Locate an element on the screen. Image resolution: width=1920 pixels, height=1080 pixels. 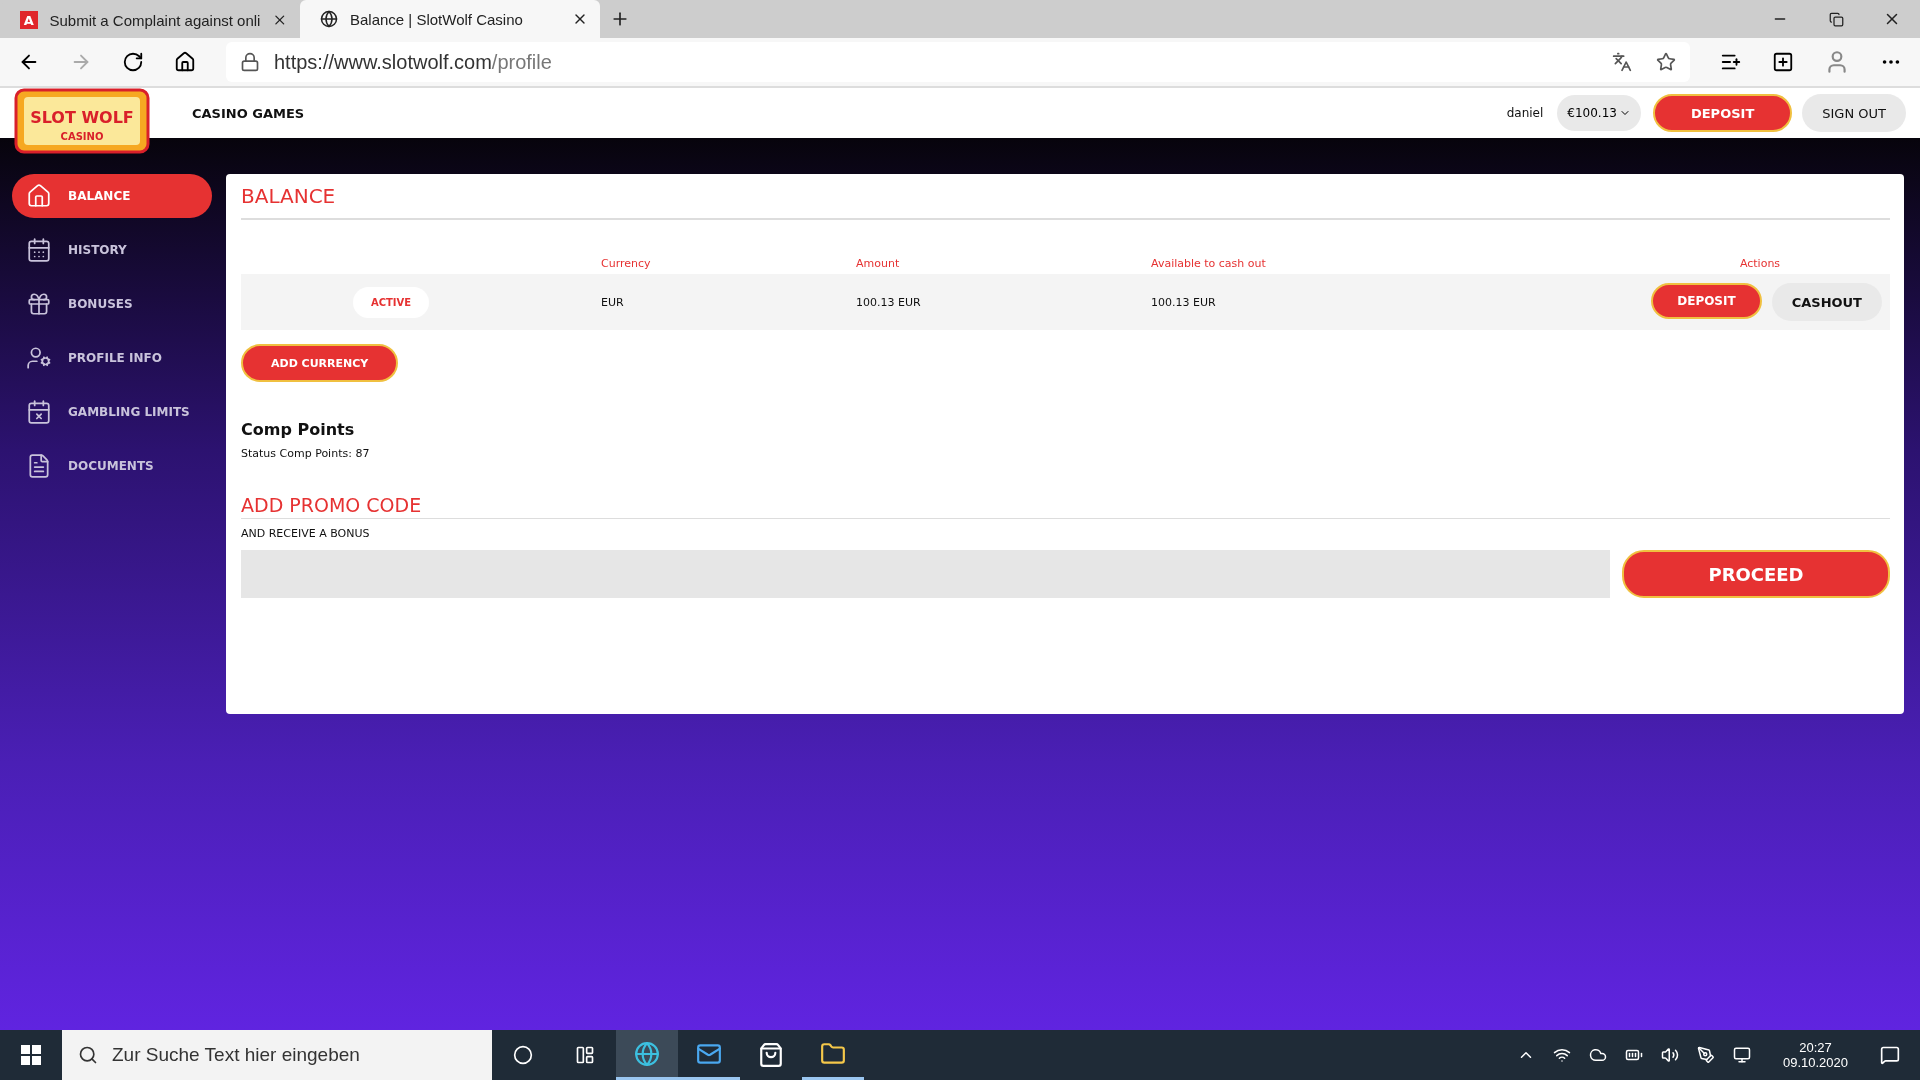
column-header: Actions is located at coordinates (1760, 263).